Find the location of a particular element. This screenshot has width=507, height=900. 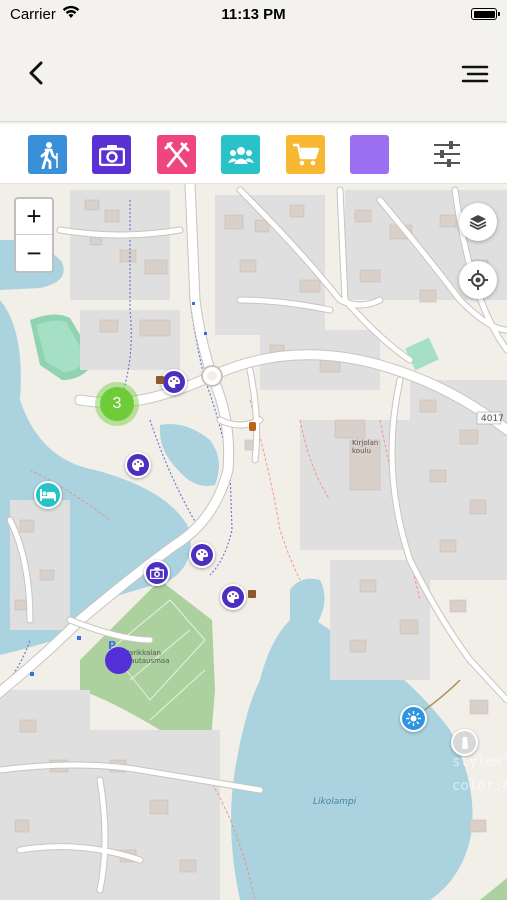

tower-icon is located at coordinates (464, 742).